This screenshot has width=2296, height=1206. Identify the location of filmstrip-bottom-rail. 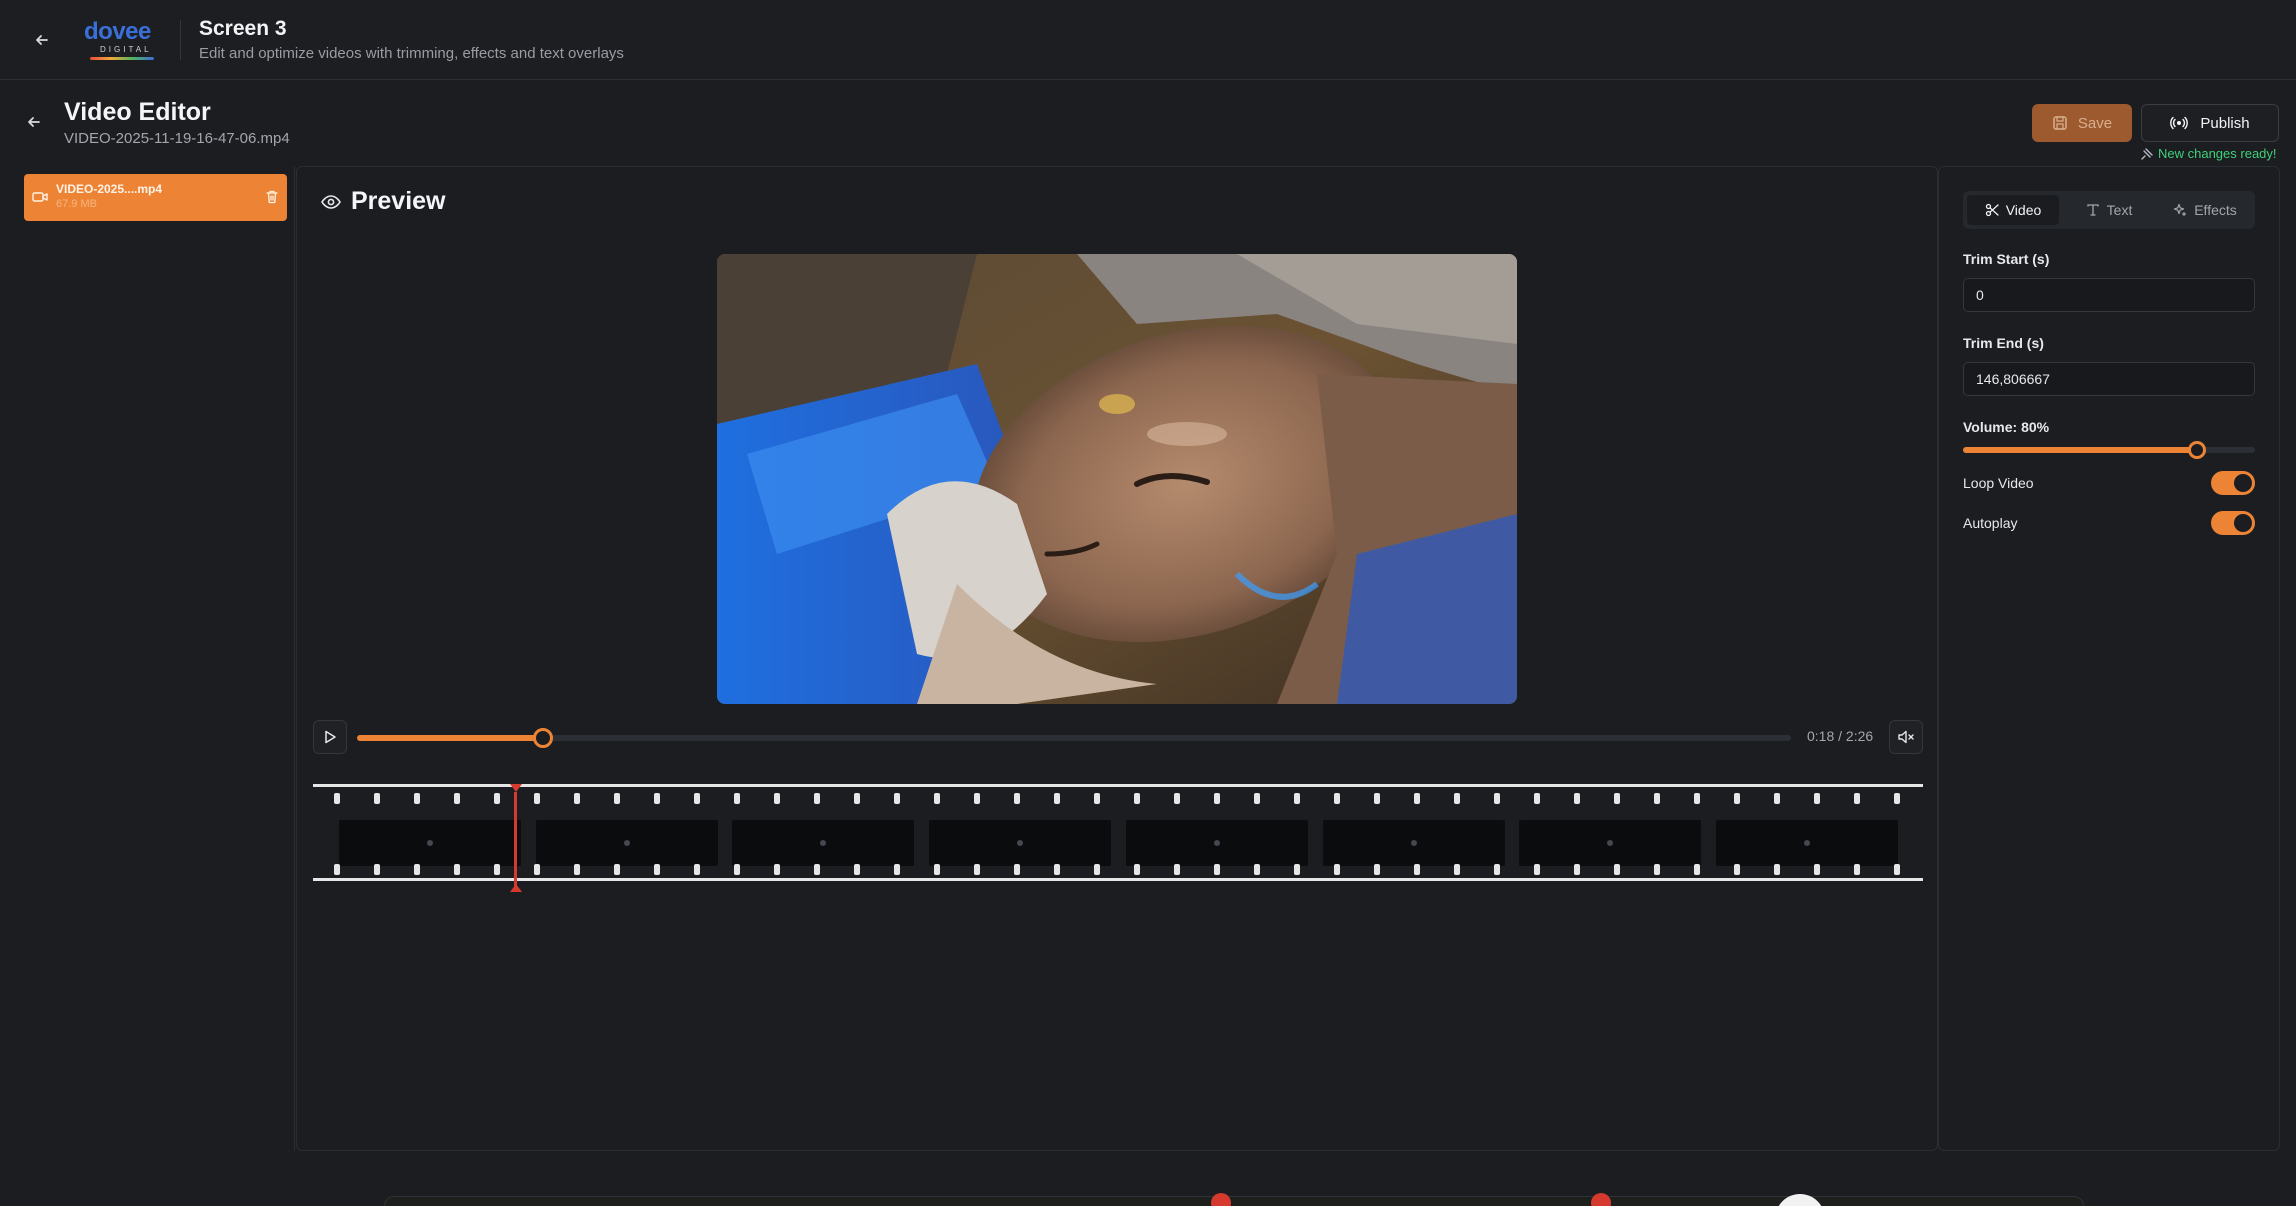
(1118, 879).